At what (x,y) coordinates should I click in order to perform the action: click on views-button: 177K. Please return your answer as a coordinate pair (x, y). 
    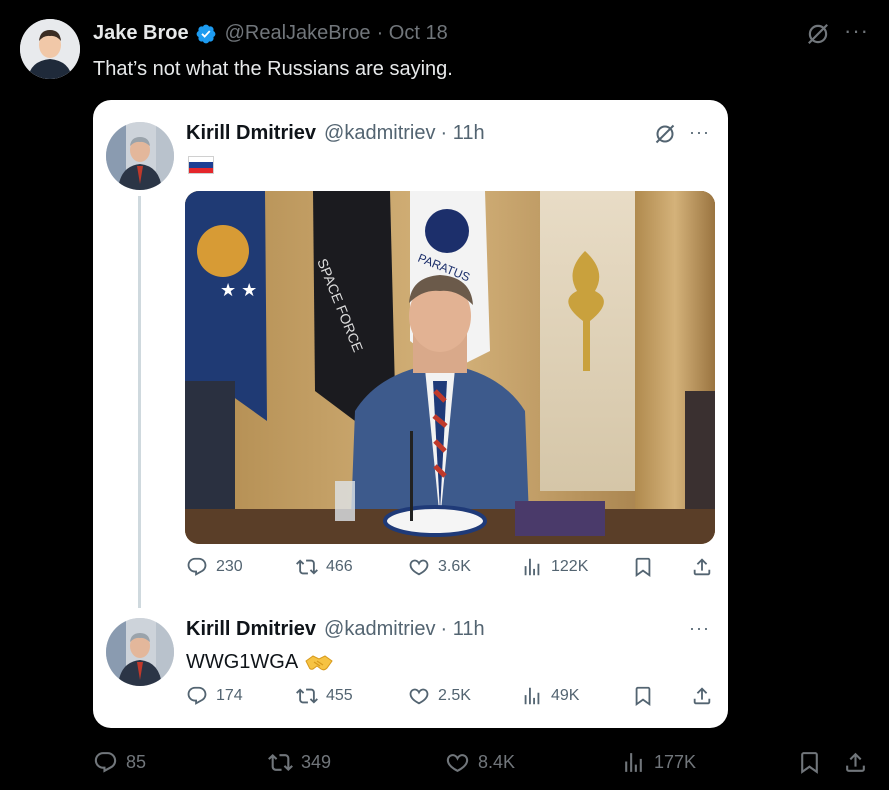
    Looking at the image, I should click on (658, 762).